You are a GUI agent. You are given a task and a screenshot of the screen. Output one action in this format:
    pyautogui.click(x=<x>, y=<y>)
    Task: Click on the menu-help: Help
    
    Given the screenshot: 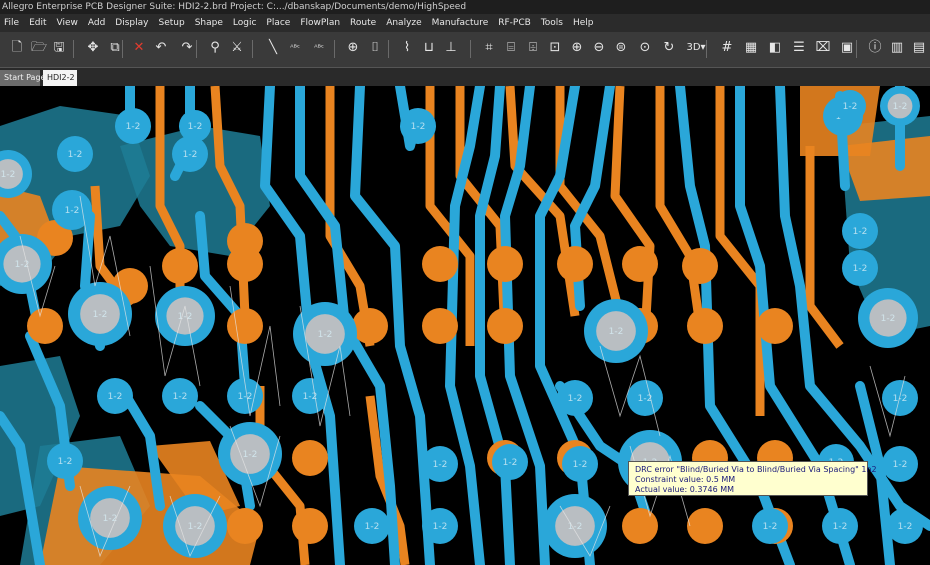 What is the action you would take?
    pyautogui.click(x=584, y=23)
    